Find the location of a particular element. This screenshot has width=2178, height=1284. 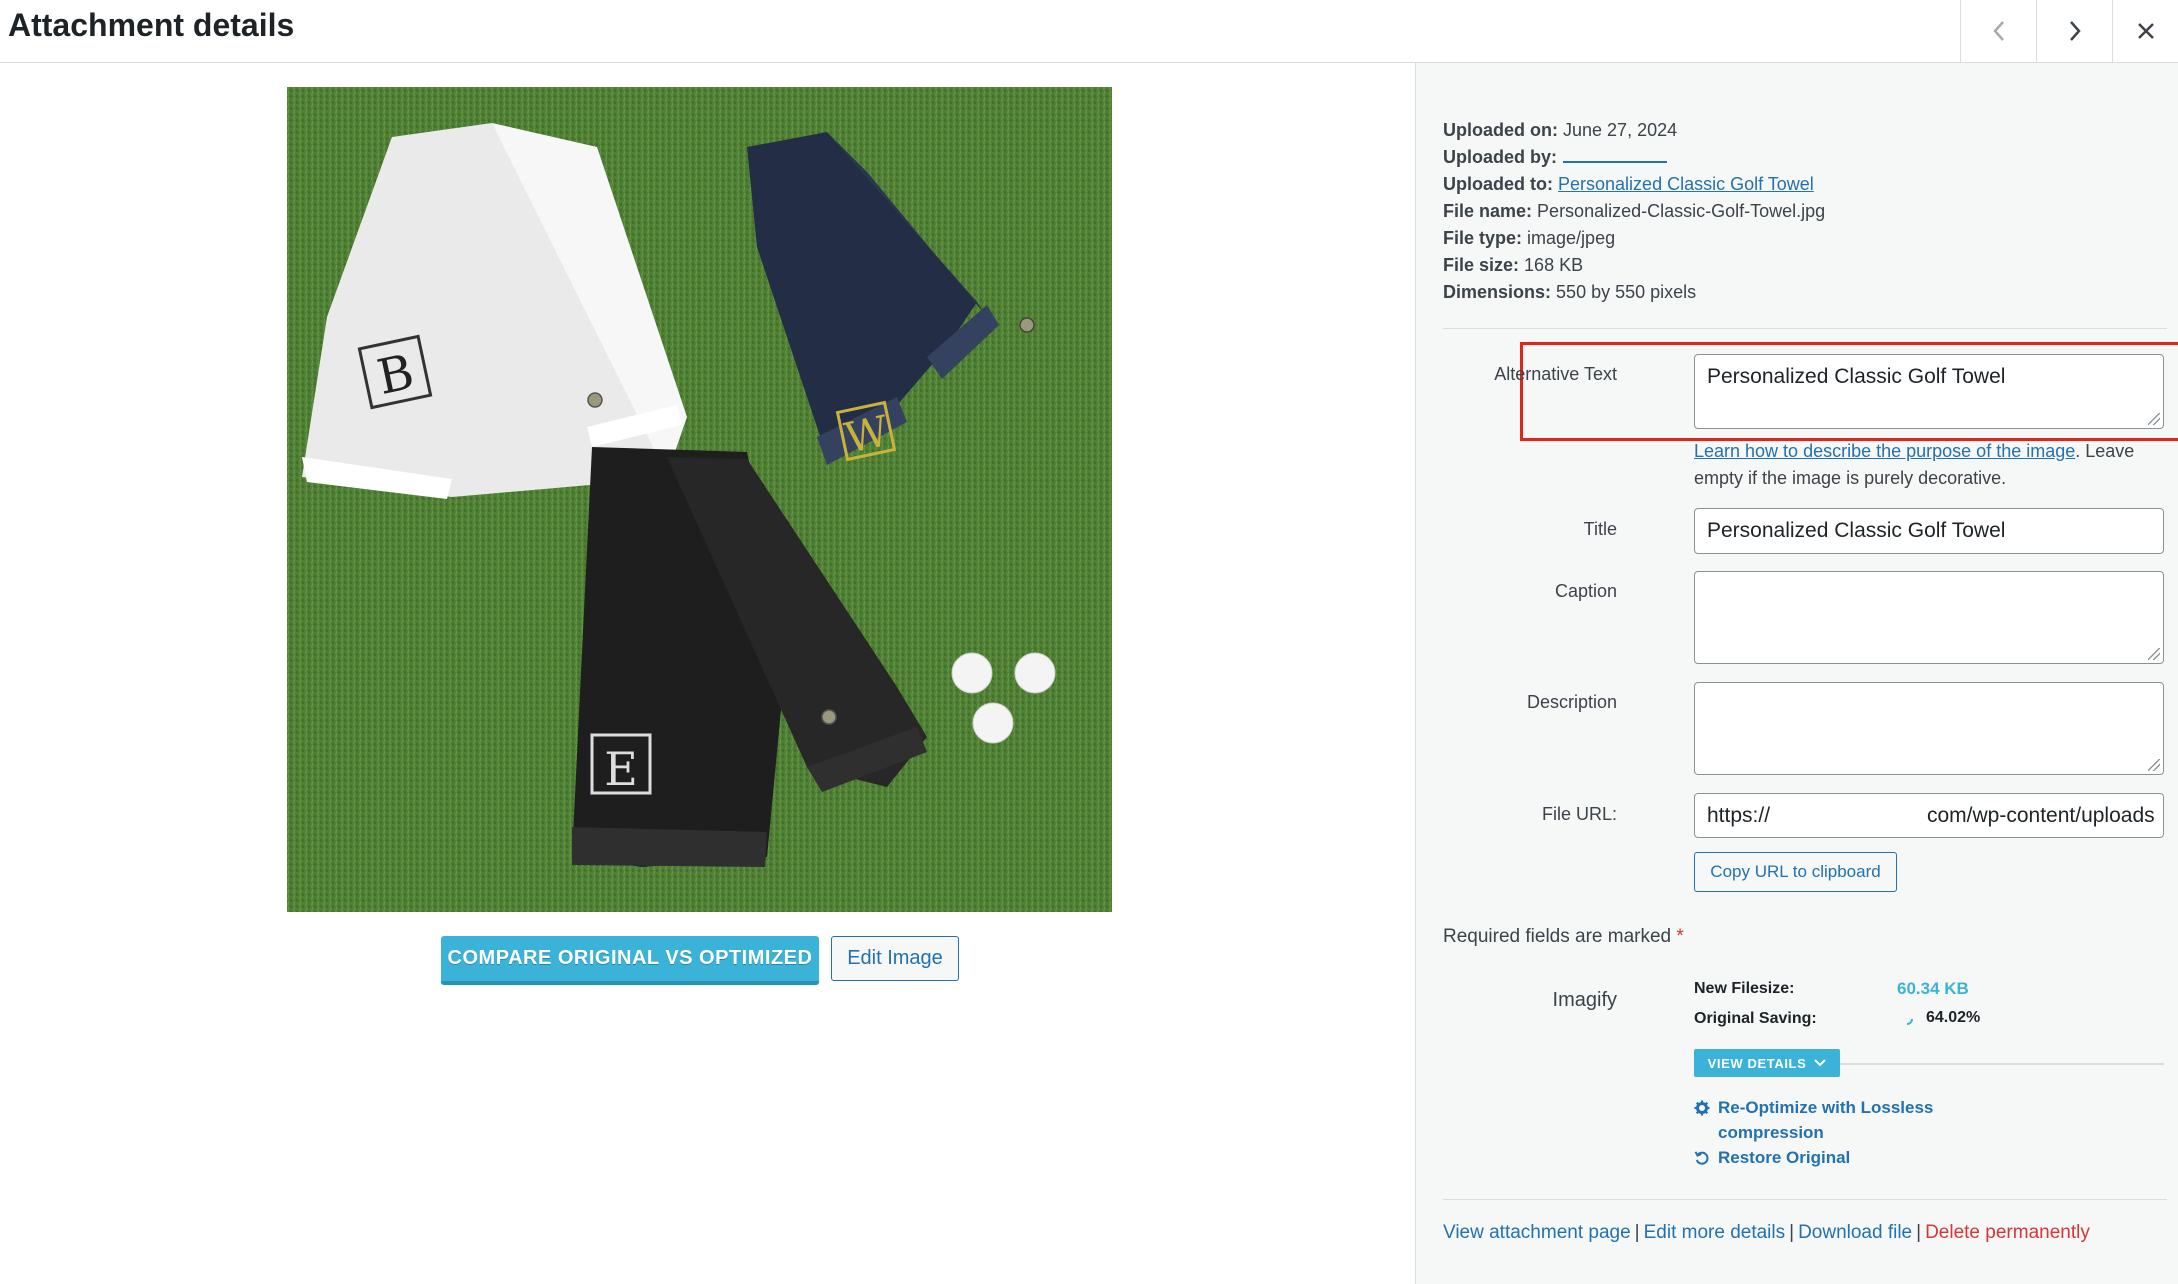

view-details-button: VIEW DETAILS is located at coordinates (1767, 1063).